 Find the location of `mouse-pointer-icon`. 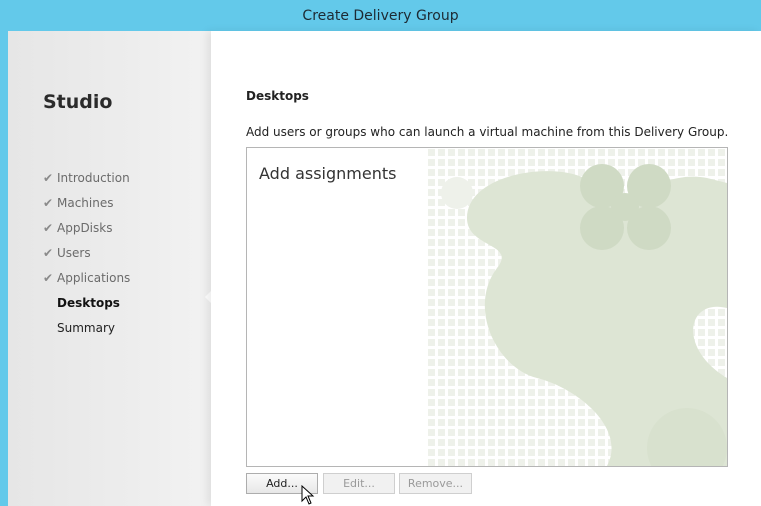

mouse-pointer-icon is located at coordinates (308, 495).